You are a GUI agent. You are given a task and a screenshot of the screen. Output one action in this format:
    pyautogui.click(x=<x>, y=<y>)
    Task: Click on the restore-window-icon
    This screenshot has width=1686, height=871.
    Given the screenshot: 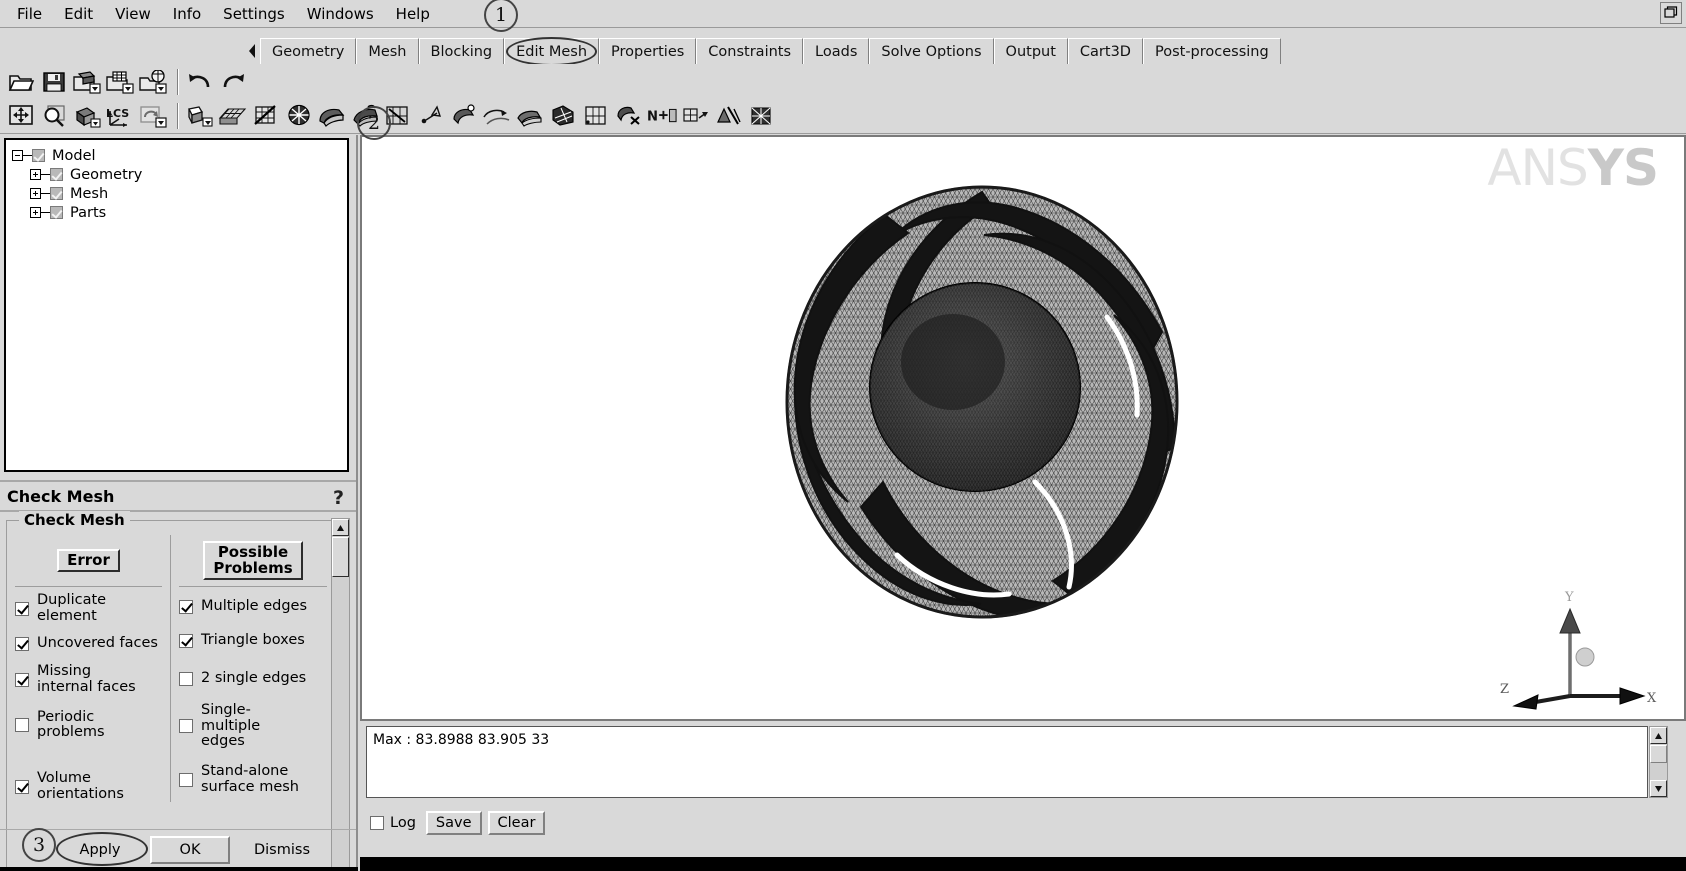 What is the action you would take?
    pyautogui.click(x=1671, y=13)
    